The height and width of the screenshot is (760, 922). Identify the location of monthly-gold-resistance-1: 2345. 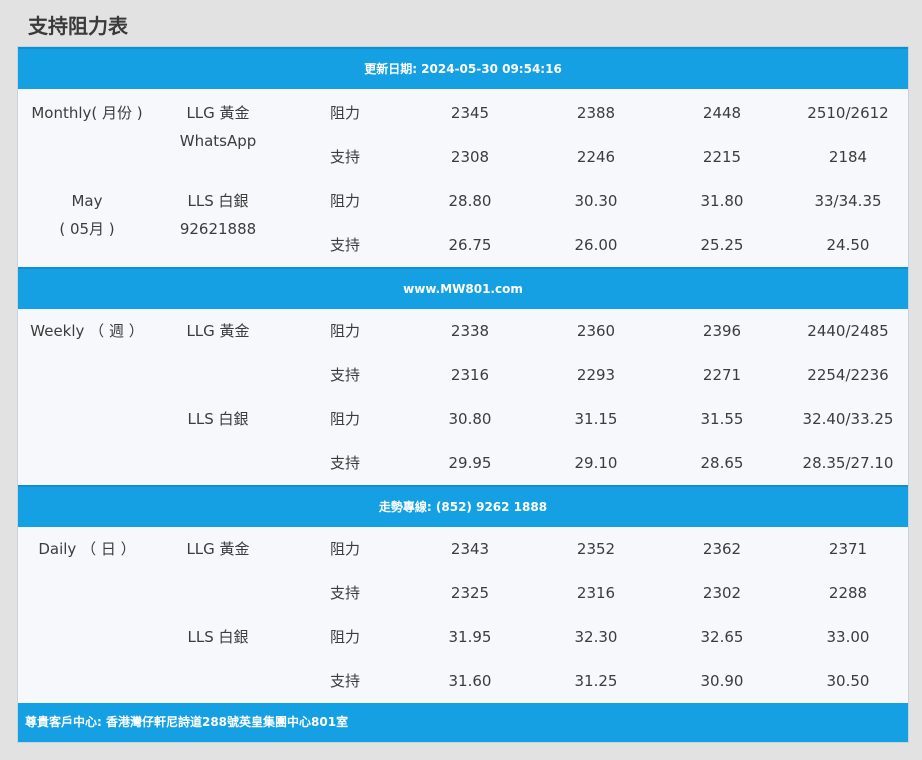
(470, 113).